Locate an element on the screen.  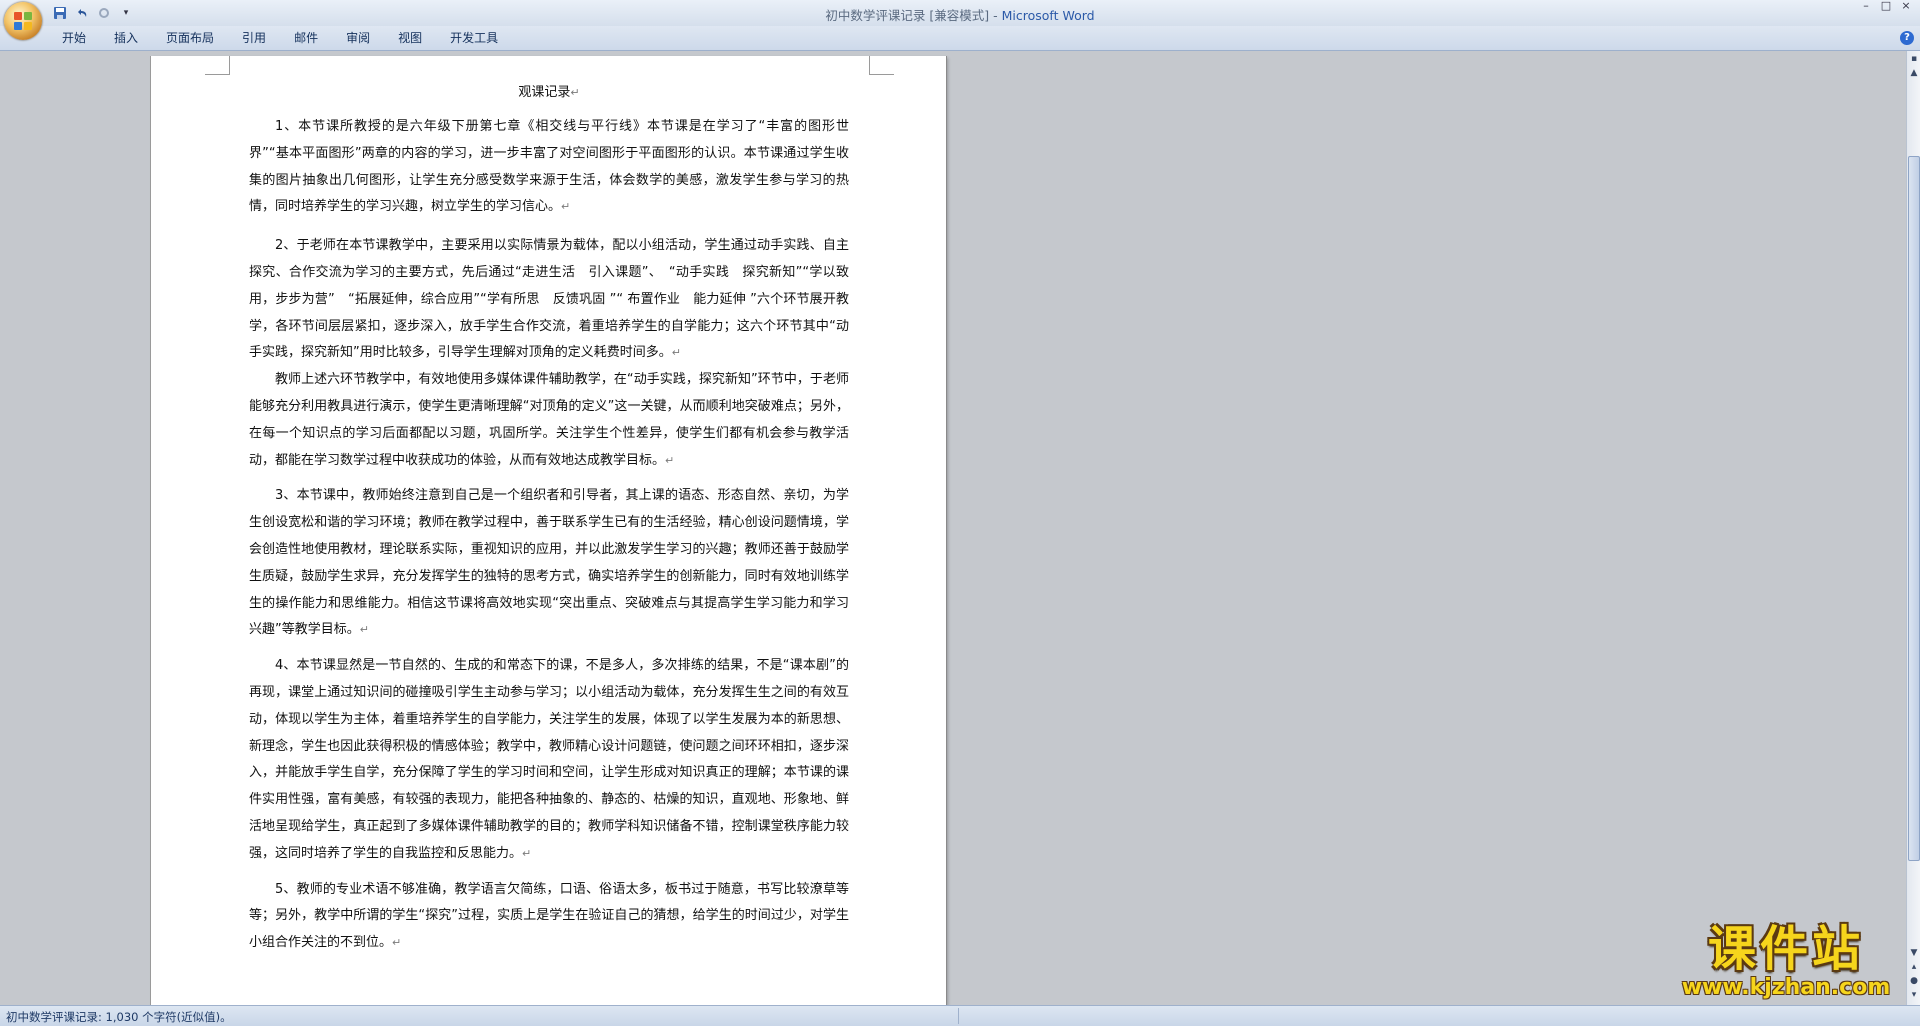
watermark-logo: 课件站 www.kjzhan.com is located at coordinates (1786, 962).